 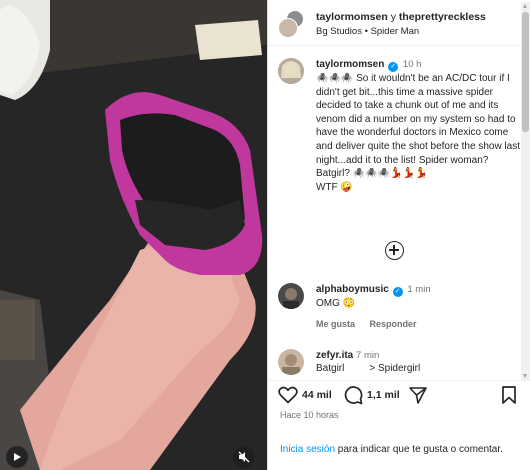 I want to click on post-authors: taylormomsen y theprettyreckless, so click(x=401, y=17).